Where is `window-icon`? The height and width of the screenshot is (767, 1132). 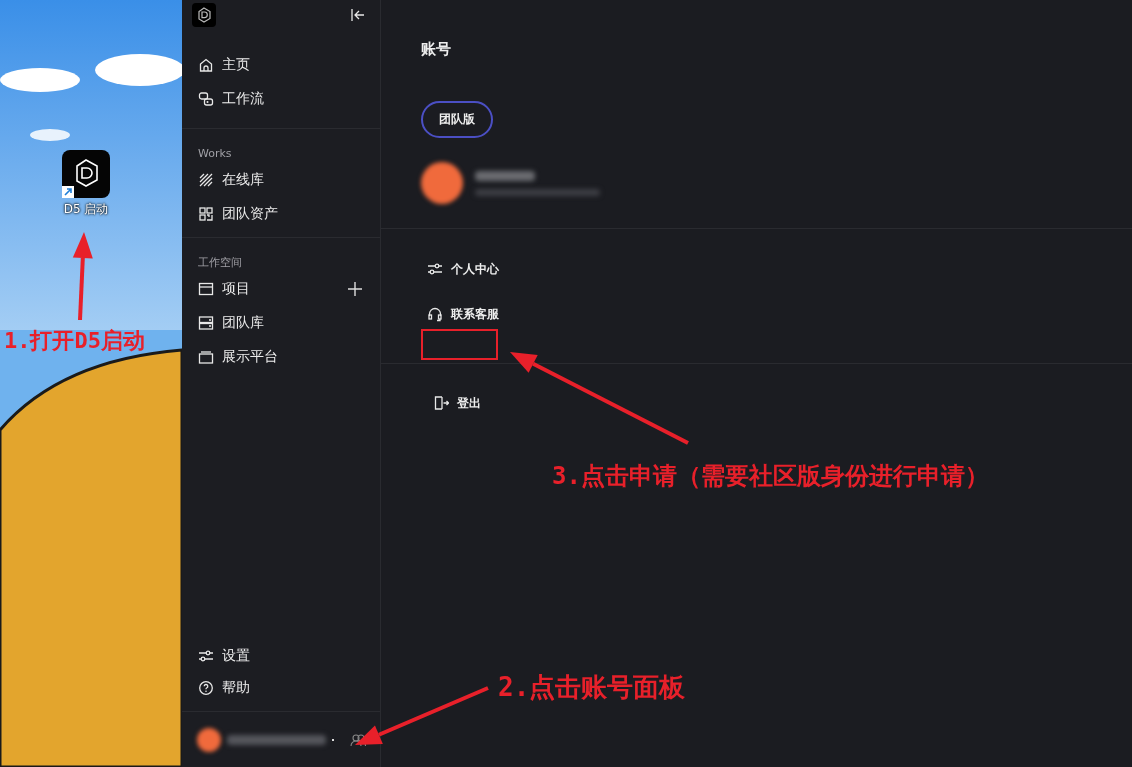
window-icon is located at coordinates (206, 289).